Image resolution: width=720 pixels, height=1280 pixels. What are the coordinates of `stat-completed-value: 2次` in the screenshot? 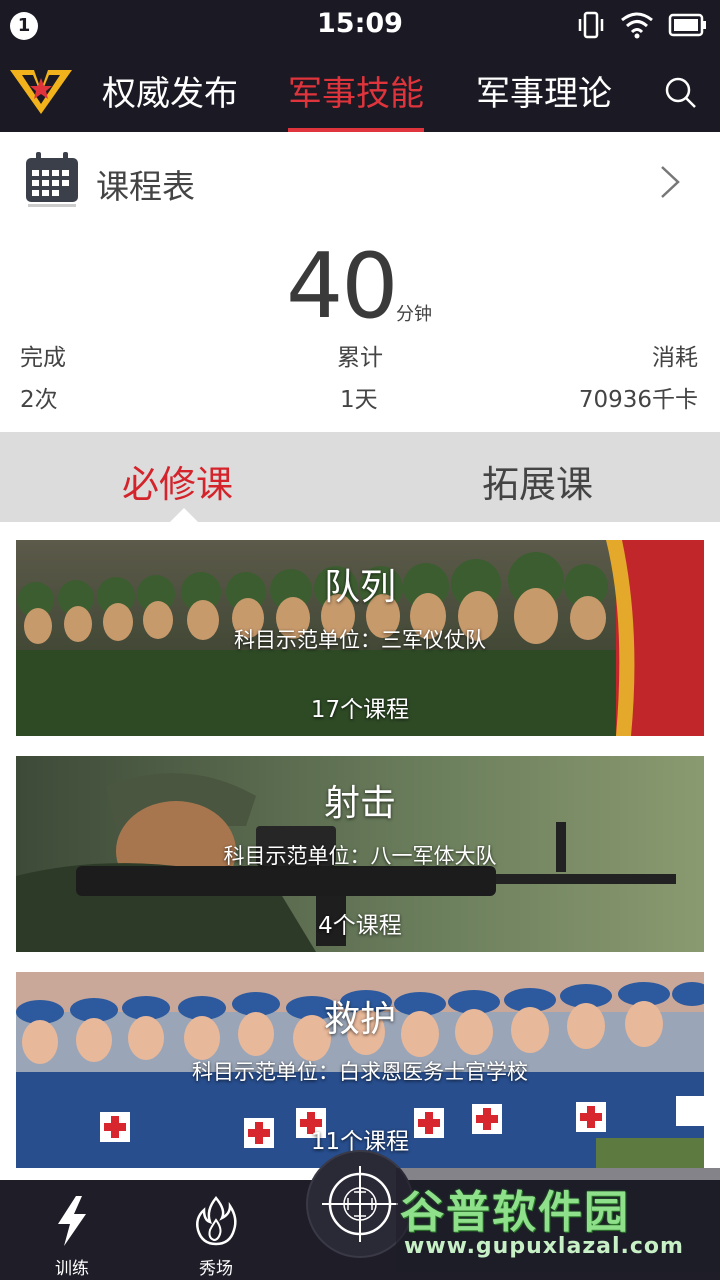 It's located at (39, 400).